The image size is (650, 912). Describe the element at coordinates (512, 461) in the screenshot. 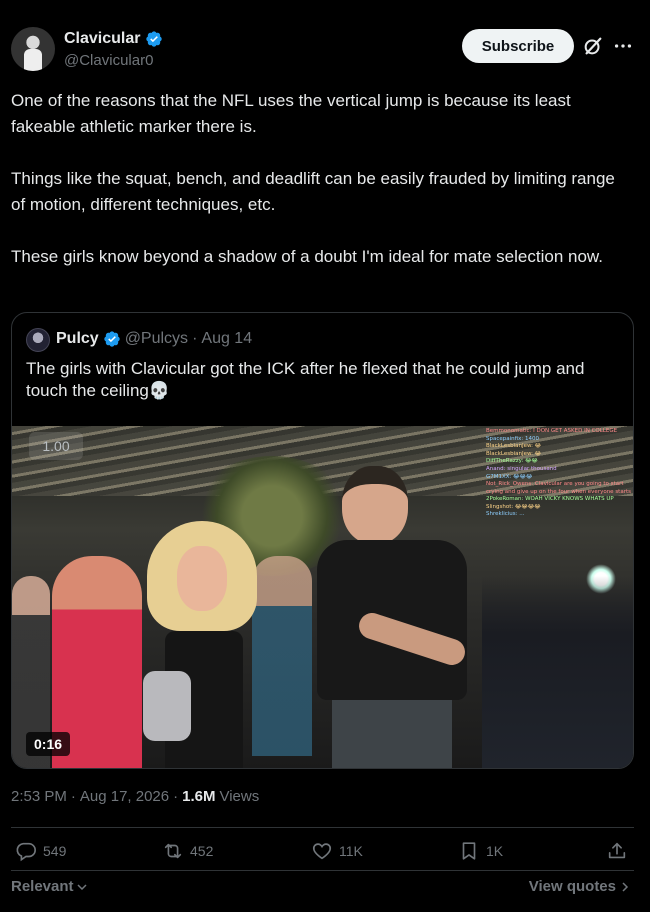

I see `chat-line: DiffTheRazzy: 😂😂` at that location.